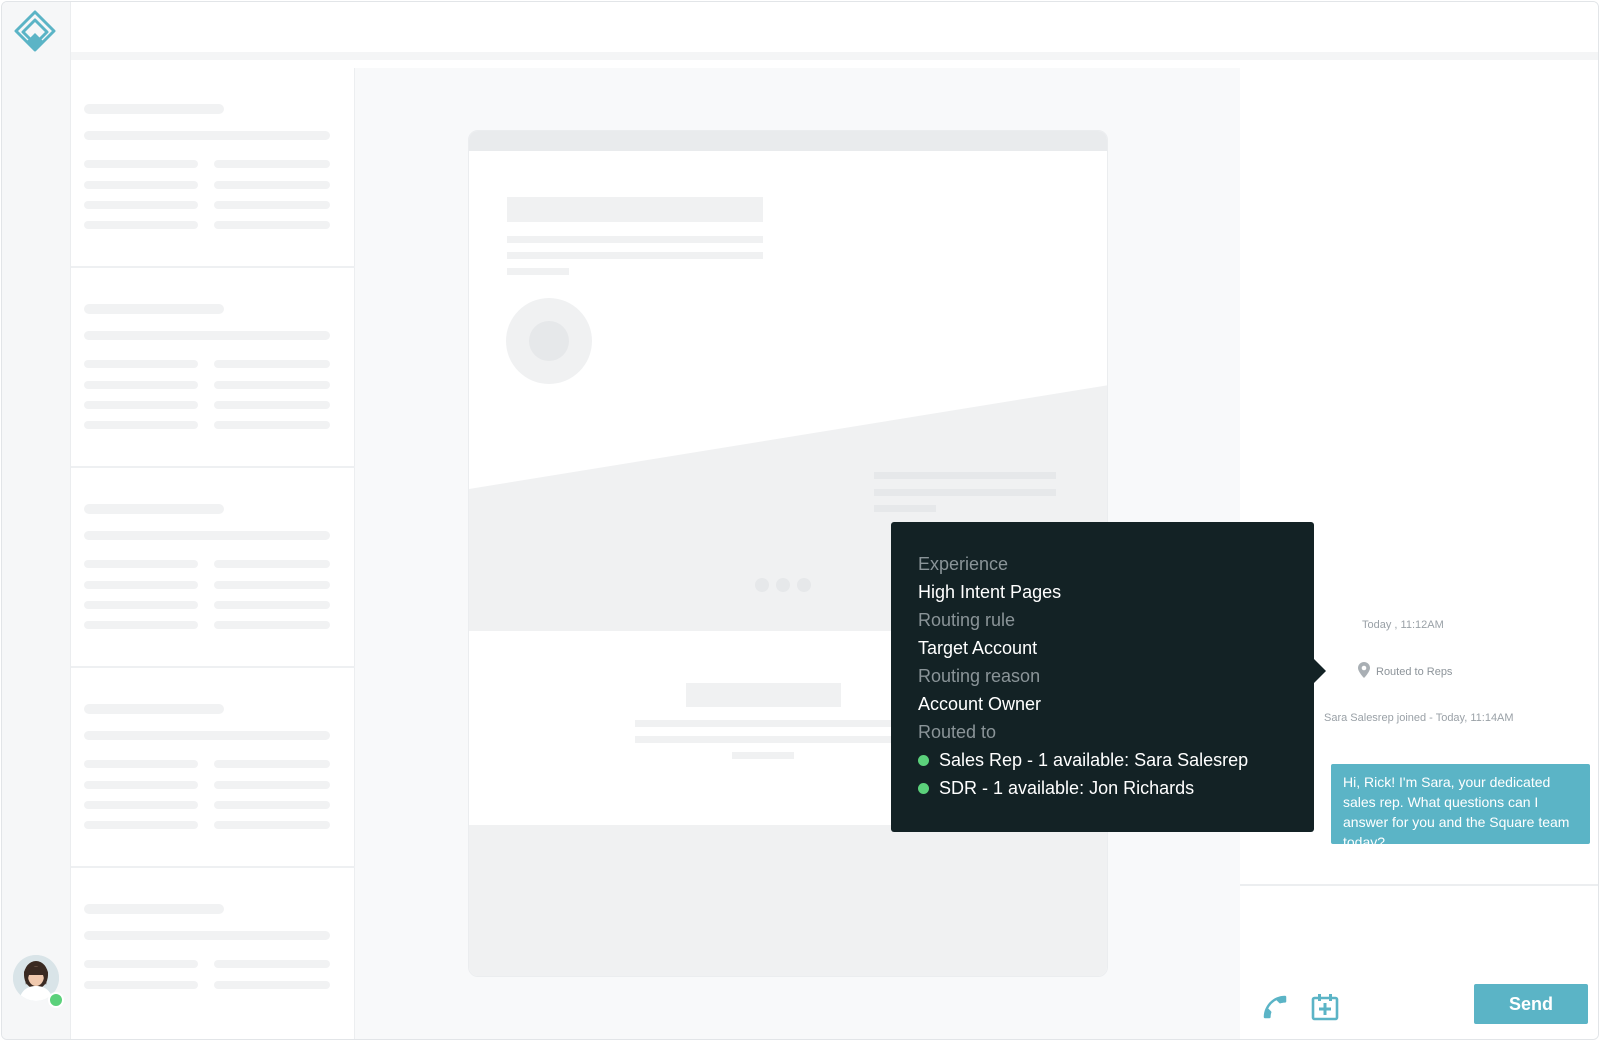 The image size is (1600, 1041). What do you see at coordinates (36, 520) in the screenshot?
I see `nav-rail` at bounding box center [36, 520].